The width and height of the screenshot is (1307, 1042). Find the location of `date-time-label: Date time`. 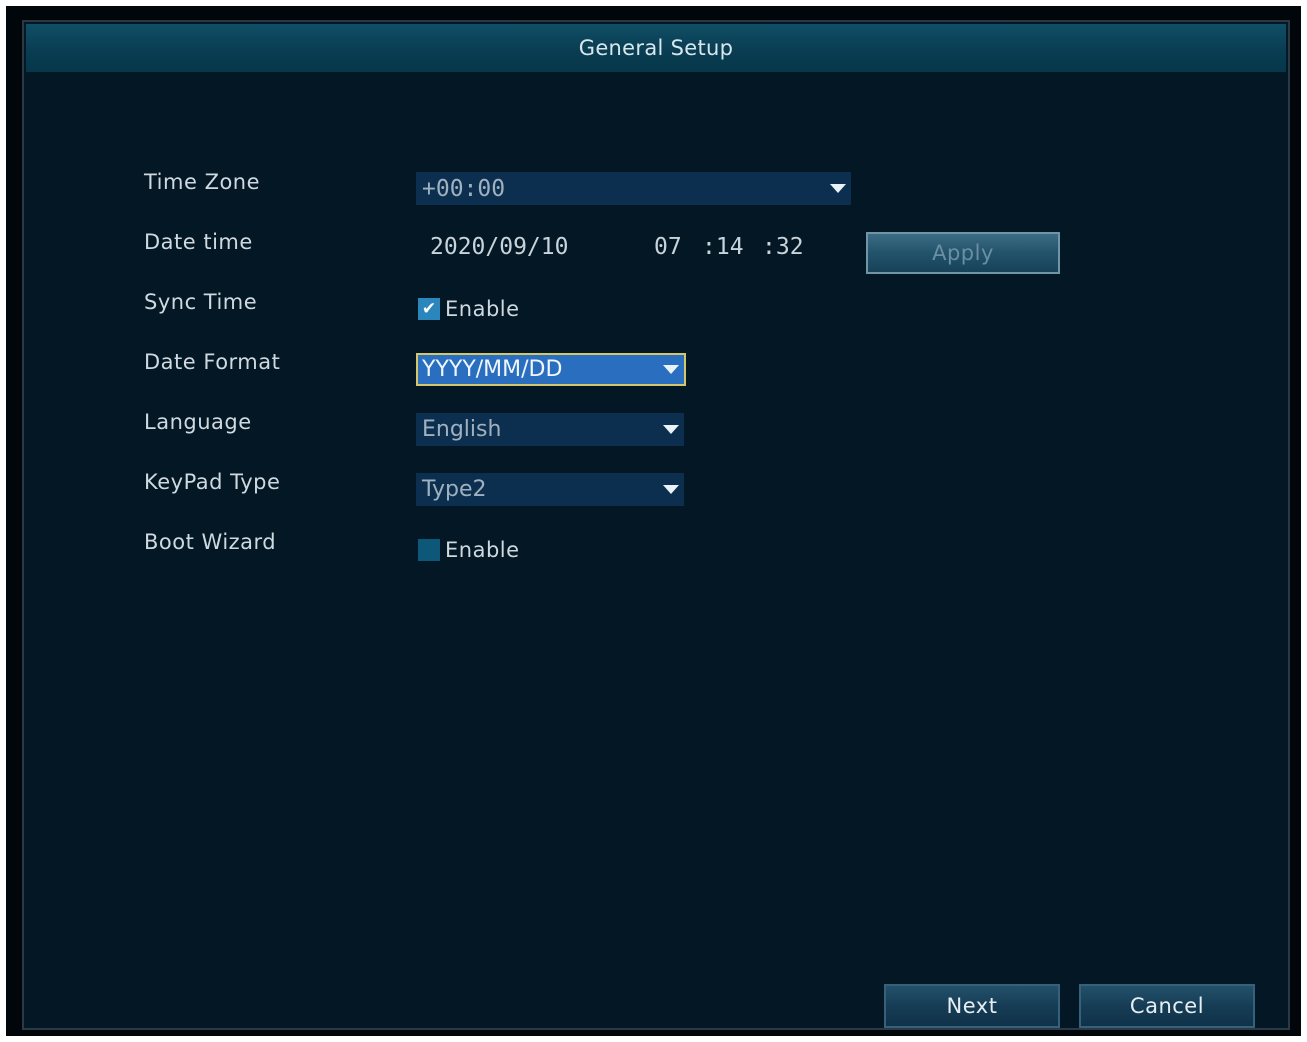

date-time-label: Date time is located at coordinates (198, 242).